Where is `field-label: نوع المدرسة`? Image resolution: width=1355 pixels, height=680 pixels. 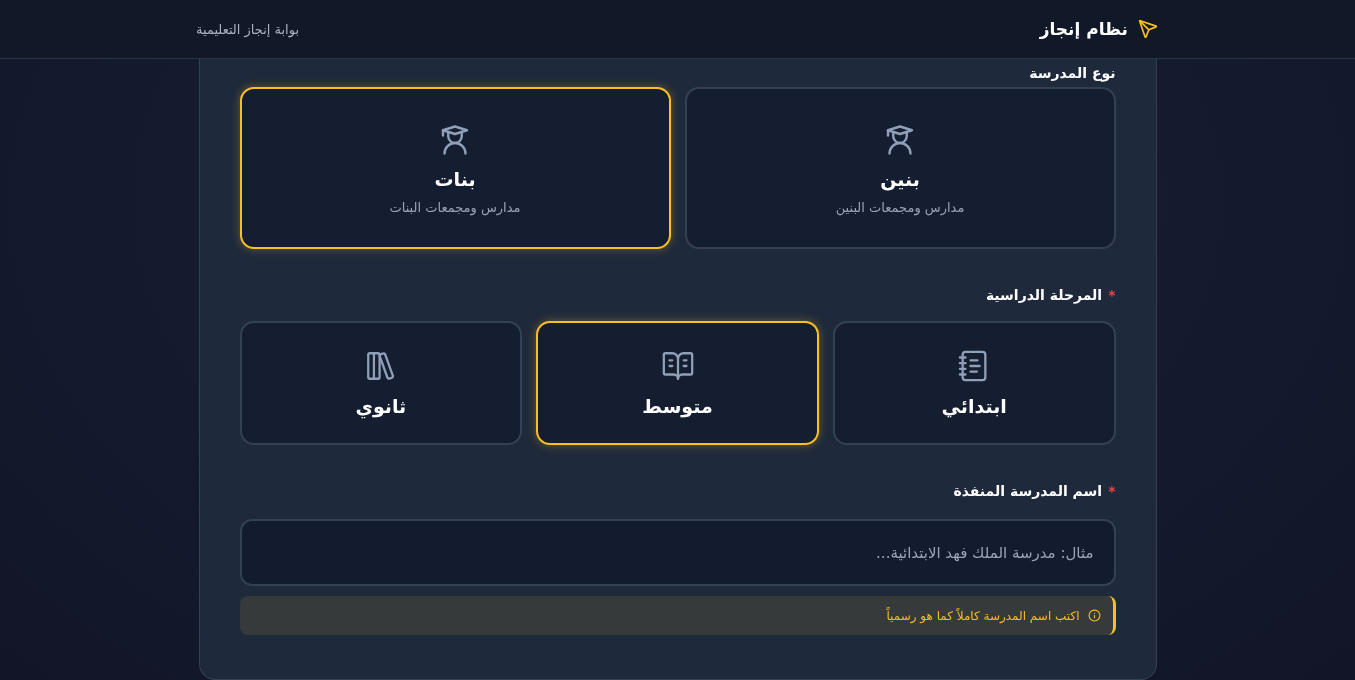
field-label: نوع المدرسة is located at coordinates (1072, 73).